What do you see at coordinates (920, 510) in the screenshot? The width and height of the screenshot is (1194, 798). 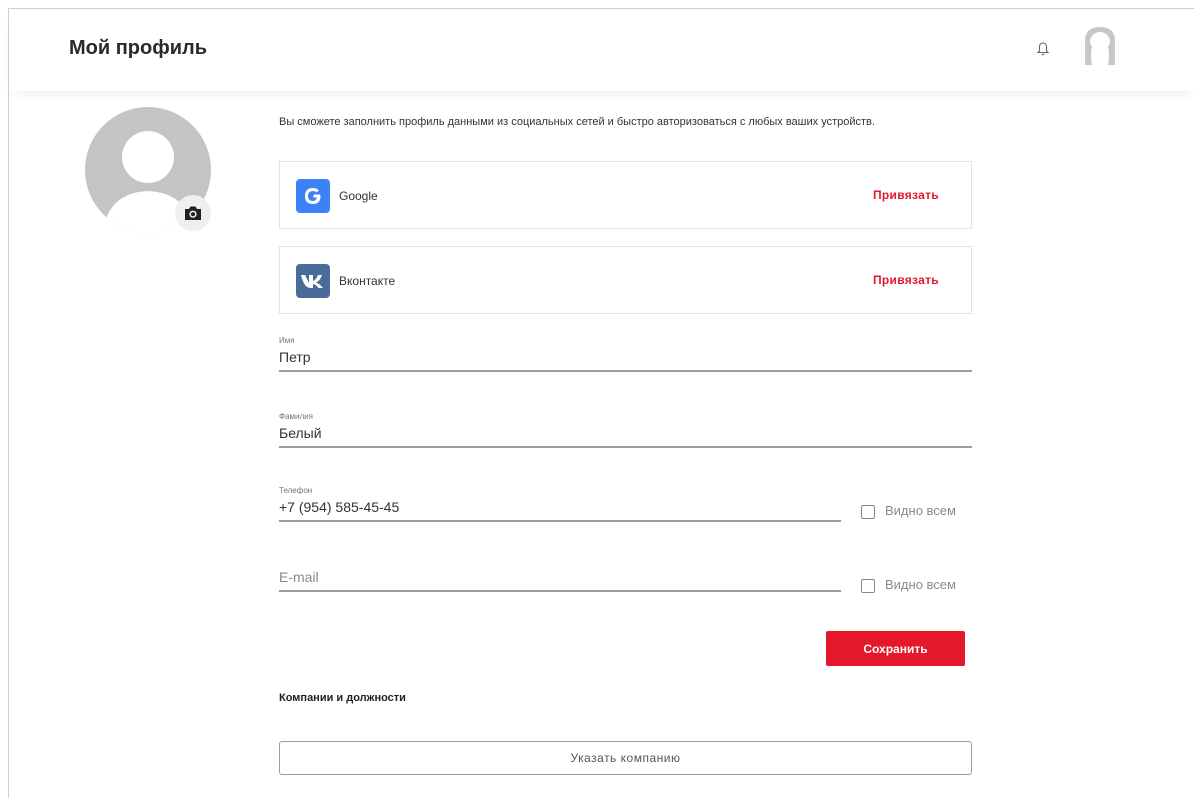 I see `phone-visibility-label: Видно всем` at bounding box center [920, 510].